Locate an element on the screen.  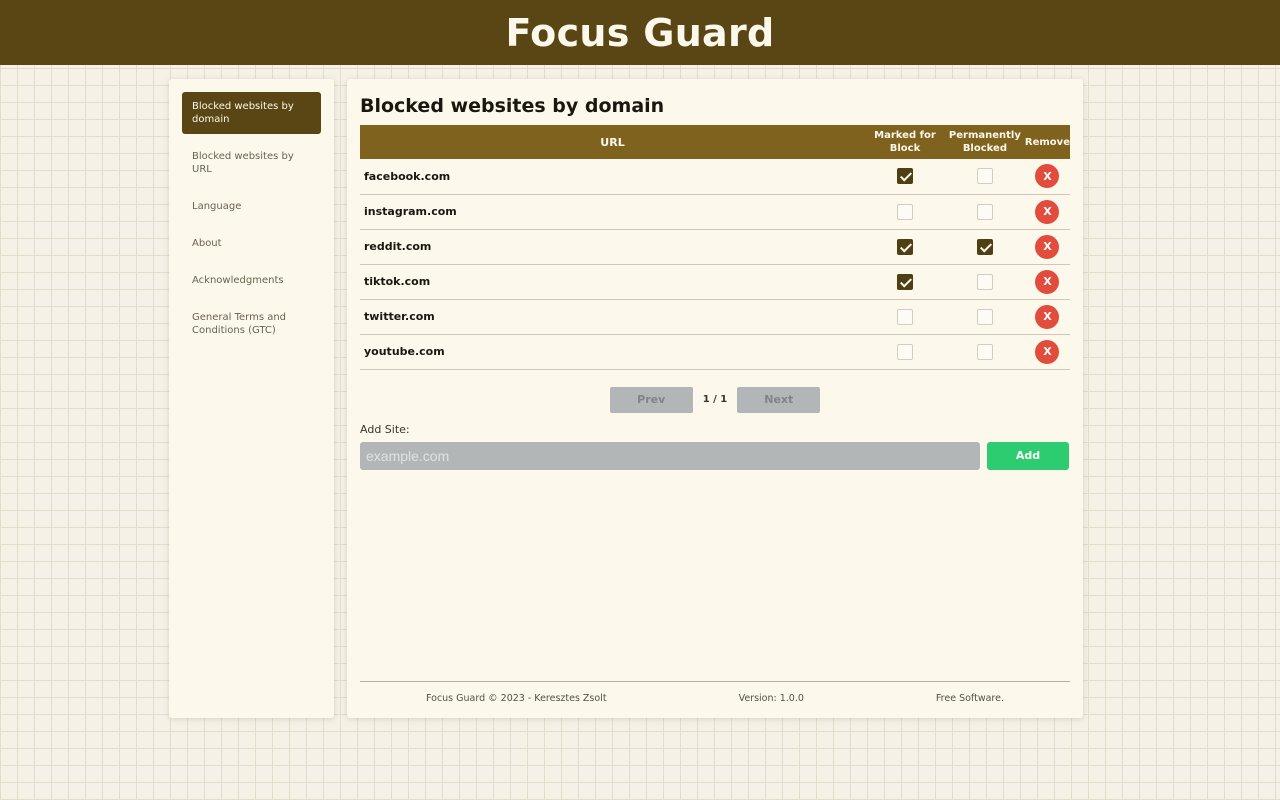
url-column-header: URL is located at coordinates (612, 142).